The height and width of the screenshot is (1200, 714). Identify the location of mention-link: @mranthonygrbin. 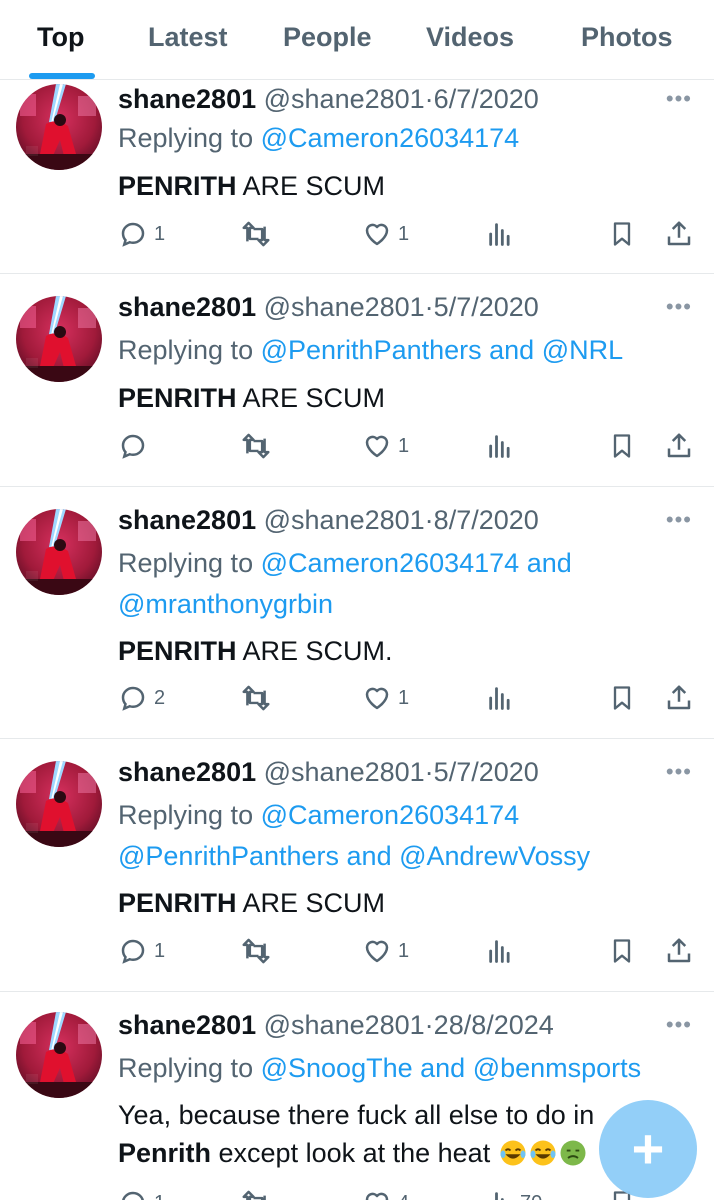
(225, 604).